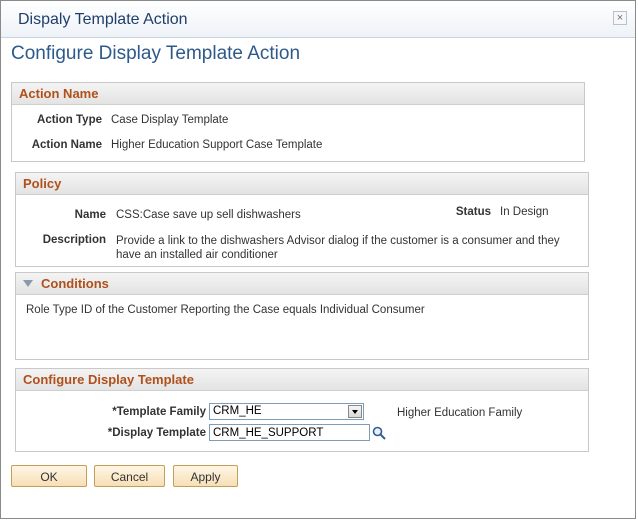 The width and height of the screenshot is (638, 521). What do you see at coordinates (170, 120) in the screenshot?
I see `action-type-value: Case Display Template` at bounding box center [170, 120].